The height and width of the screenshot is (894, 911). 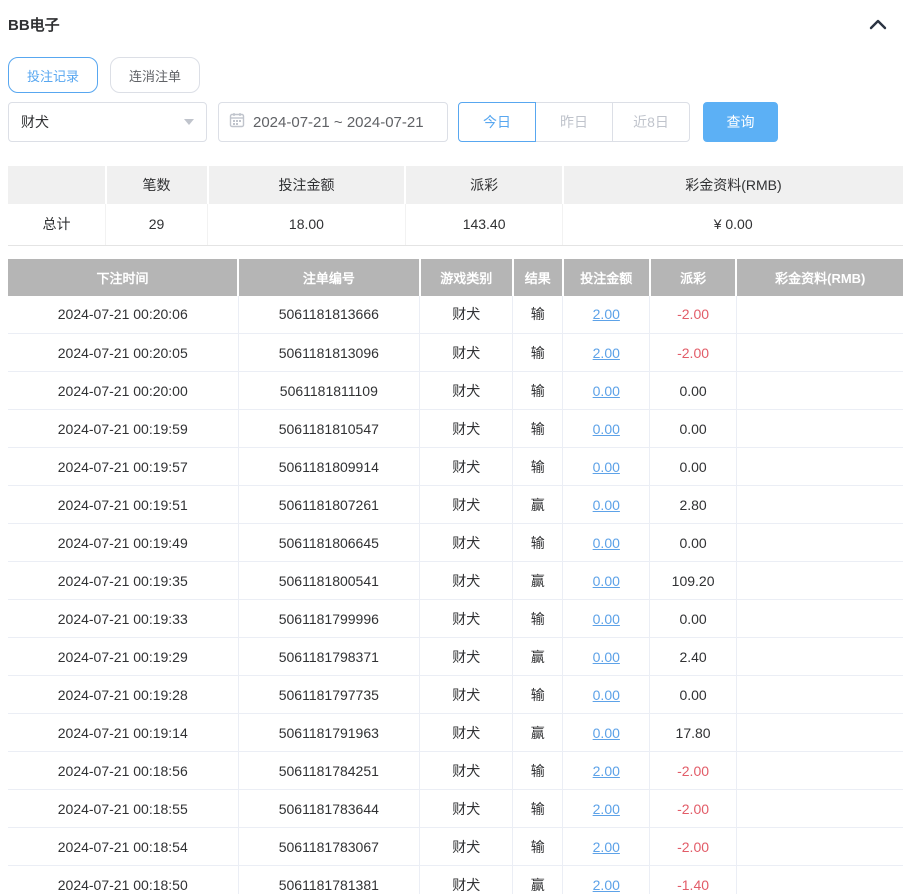 I want to click on summary-column-header: 投注金额, so click(x=307, y=185).